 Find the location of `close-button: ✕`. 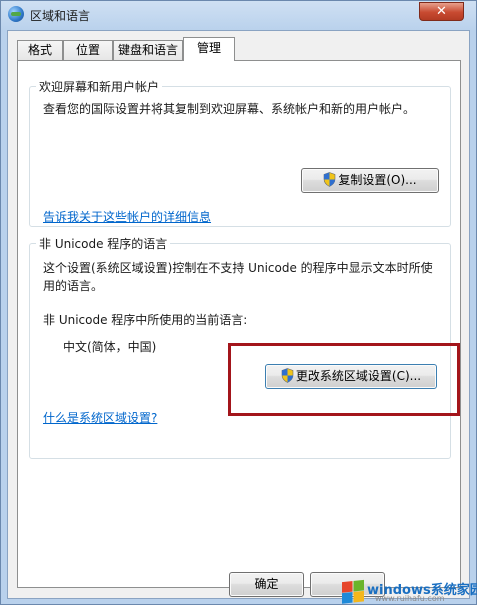

close-button: ✕ is located at coordinates (441, 11).